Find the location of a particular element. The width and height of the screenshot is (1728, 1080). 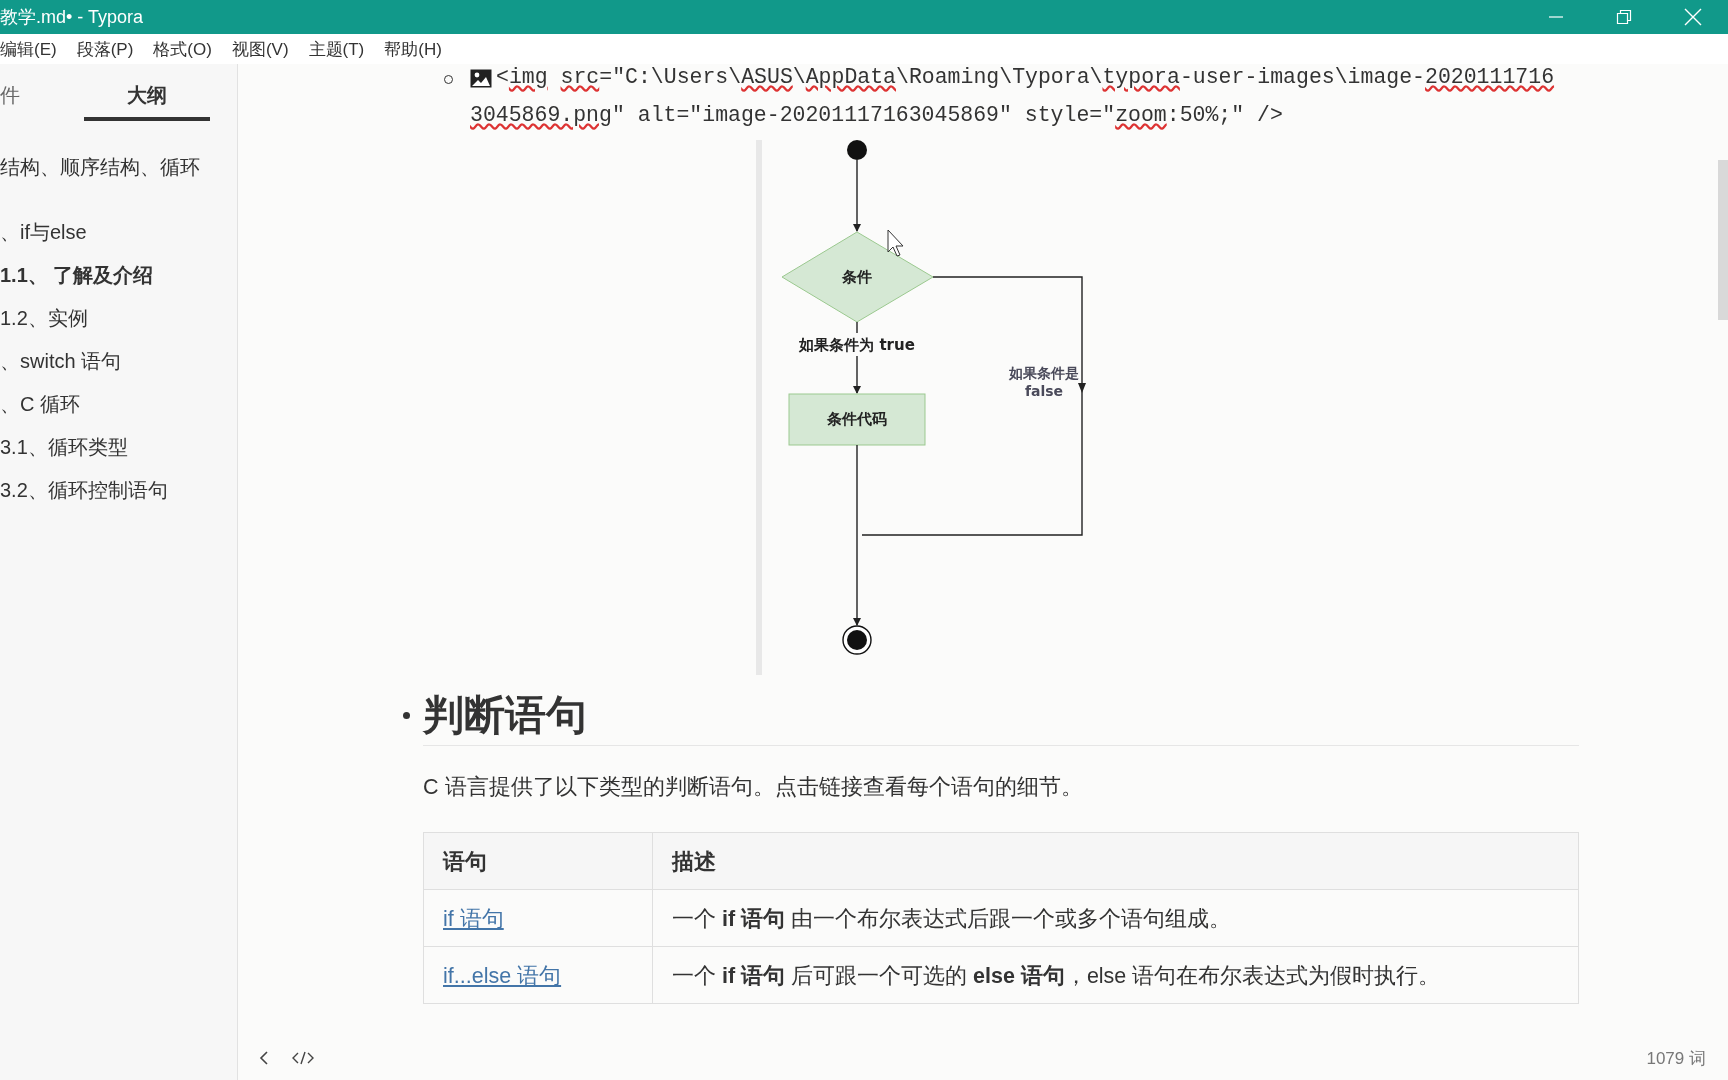

code-text: -user-images\image- is located at coordinates (1302, 77).